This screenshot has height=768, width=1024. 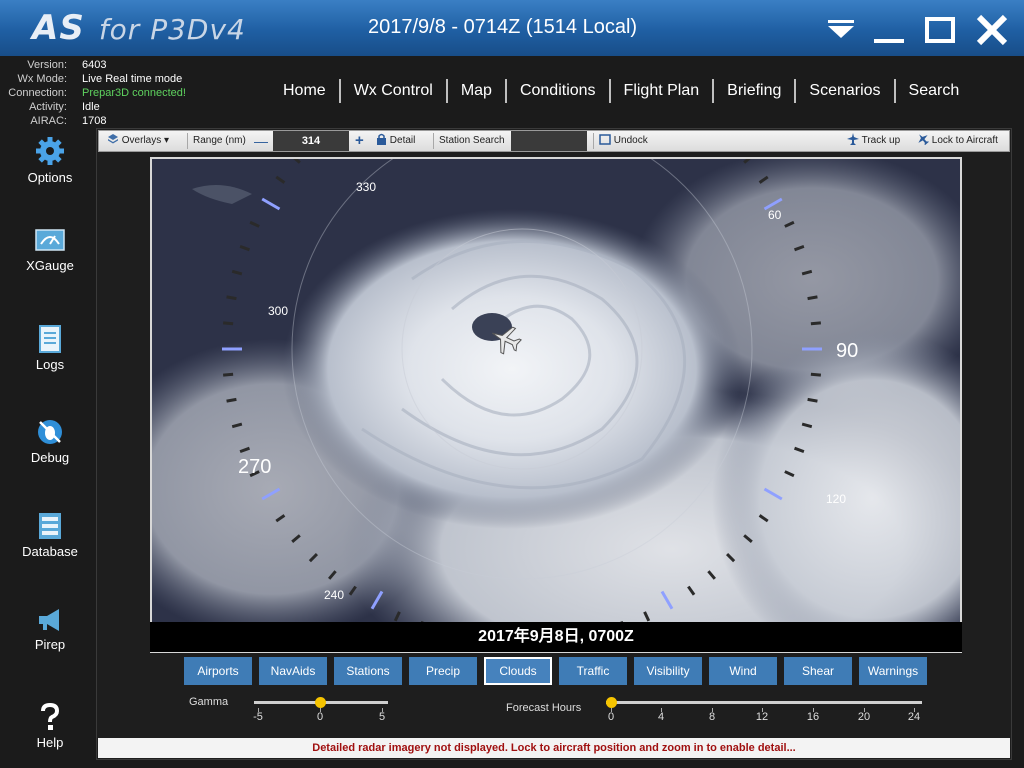 What do you see at coordinates (50, 716) in the screenshot?
I see `question-icon` at bounding box center [50, 716].